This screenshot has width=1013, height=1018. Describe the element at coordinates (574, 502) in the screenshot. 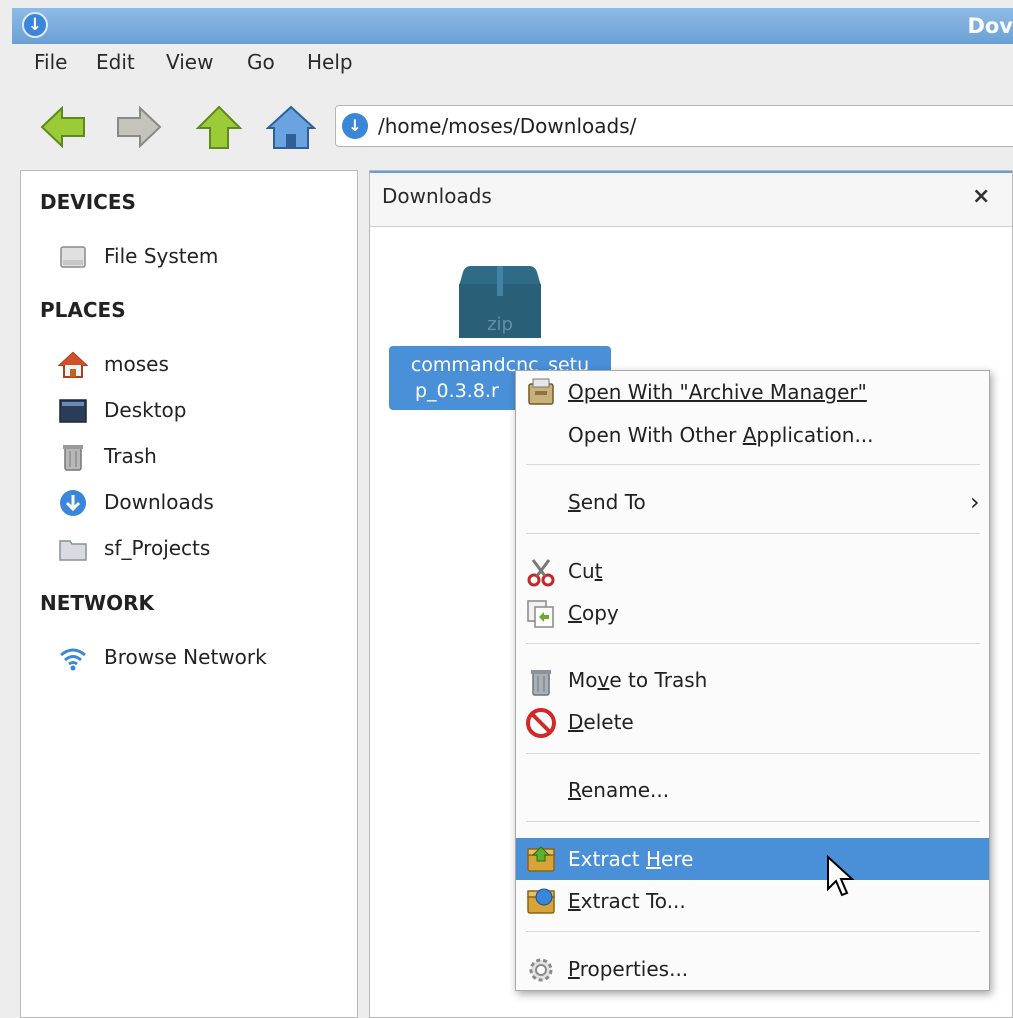

I see `mnemonic: S` at that location.